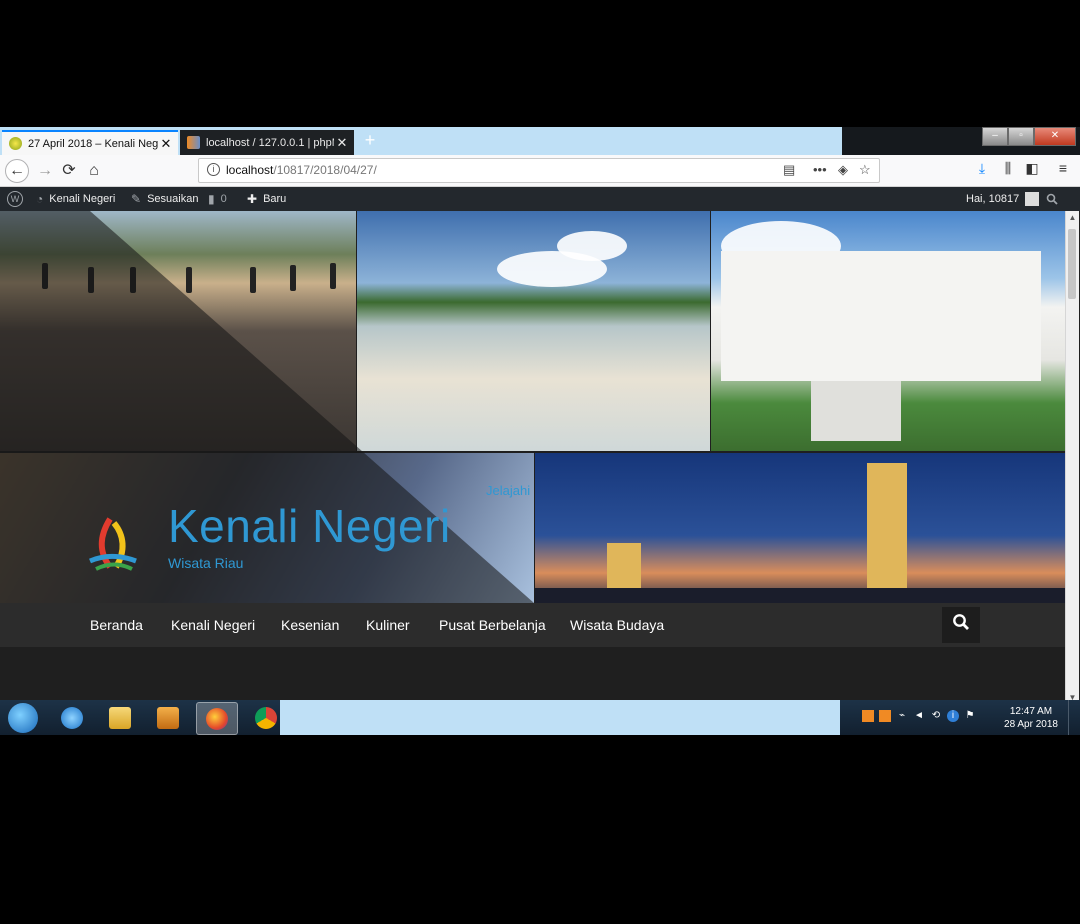 The height and width of the screenshot is (924, 1080). What do you see at coordinates (69, 171) in the screenshot?
I see `reload-button: ⟳` at bounding box center [69, 171].